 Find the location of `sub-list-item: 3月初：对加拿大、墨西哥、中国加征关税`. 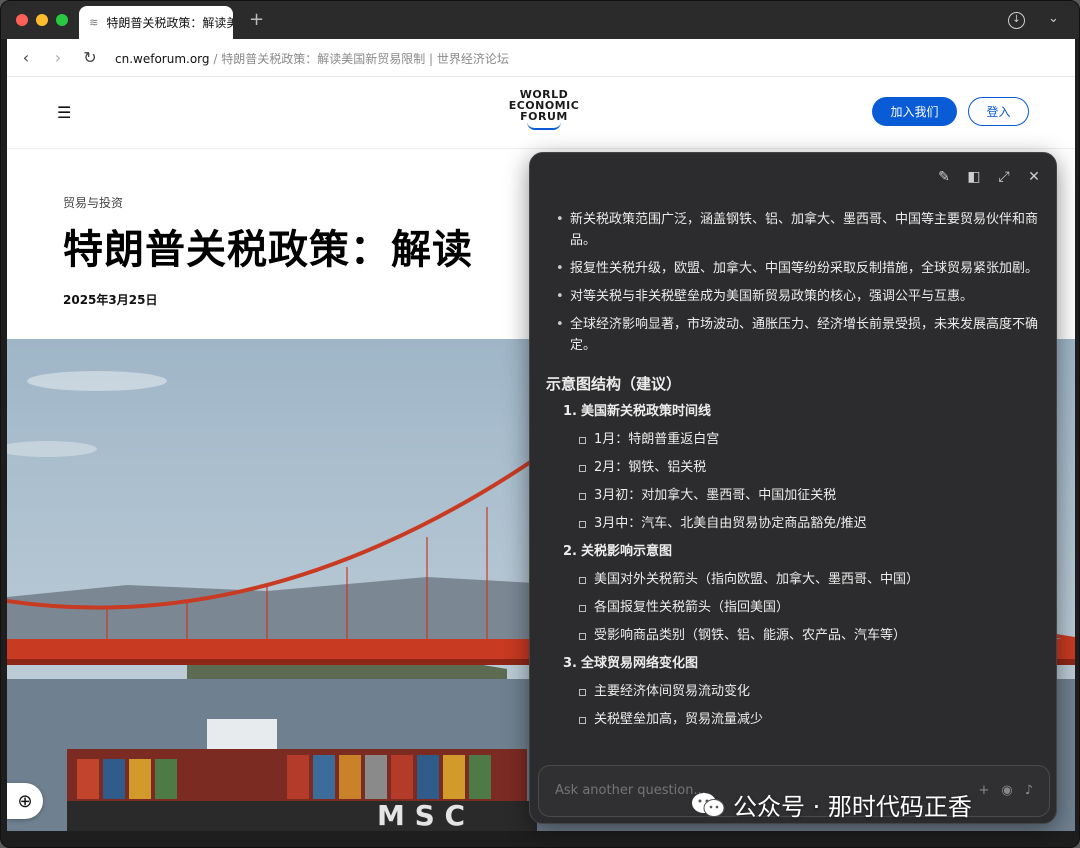

sub-list-item: 3月初：对加拿大、墨西哥、中国加征关税 is located at coordinates (795, 495).